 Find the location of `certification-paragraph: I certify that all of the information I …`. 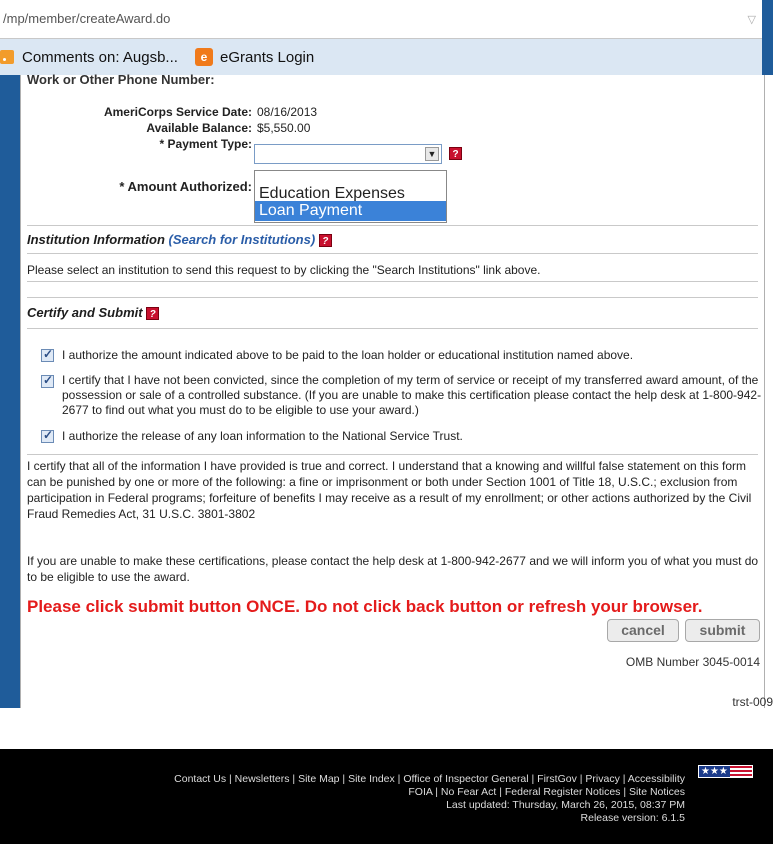

certification-paragraph: I certify that all of the information I … is located at coordinates (389, 490).